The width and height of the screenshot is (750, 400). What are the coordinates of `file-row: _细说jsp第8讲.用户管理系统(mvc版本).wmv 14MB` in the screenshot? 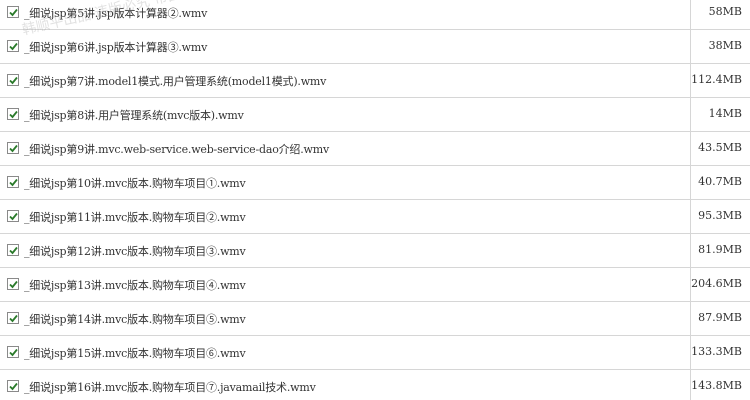 It's located at (375, 115).